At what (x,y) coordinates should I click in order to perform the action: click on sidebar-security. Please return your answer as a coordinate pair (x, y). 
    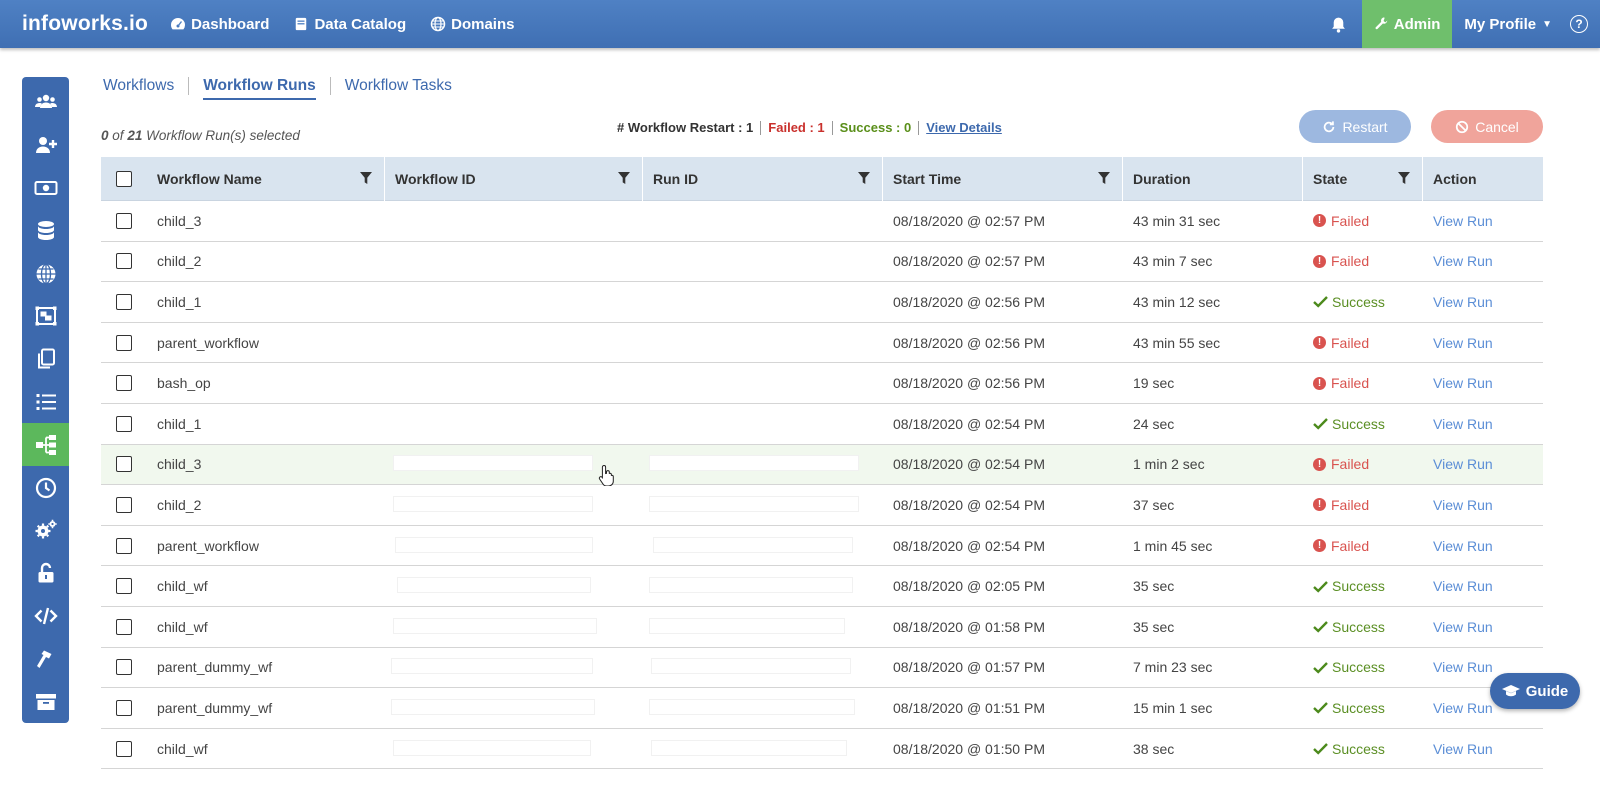
    Looking at the image, I should click on (45, 573).